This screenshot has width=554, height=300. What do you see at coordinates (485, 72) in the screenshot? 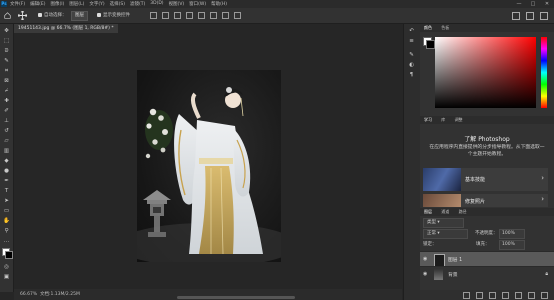
I see `color-field` at bounding box center [485, 72].